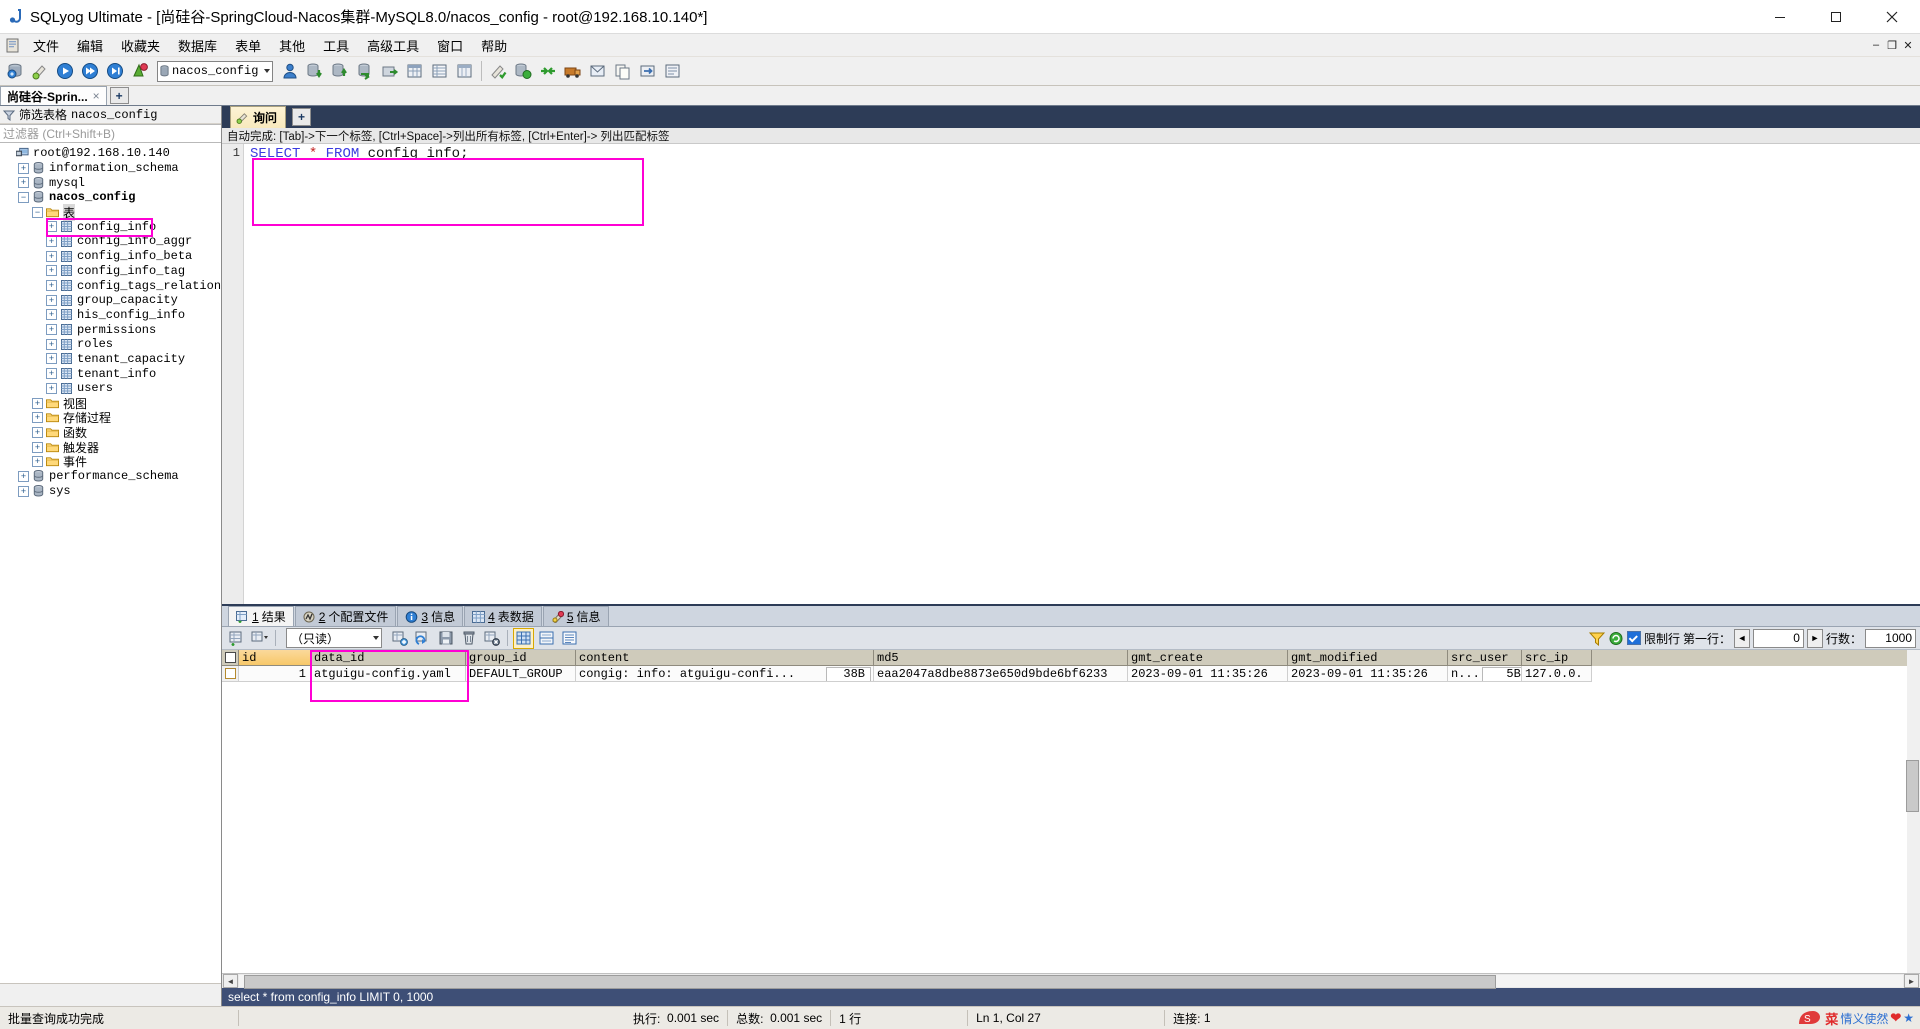  I want to click on menu-help: 帮助, so click(494, 45).